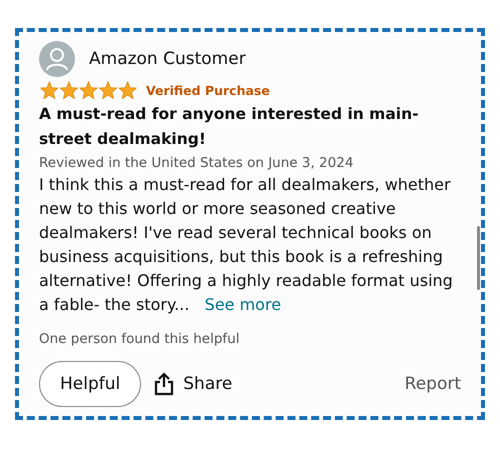 The image size is (500, 450). What do you see at coordinates (229, 127) in the screenshot?
I see `review-title: A must-read for anyone interested in main-street dealmaking!` at bounding box center [229, 127].